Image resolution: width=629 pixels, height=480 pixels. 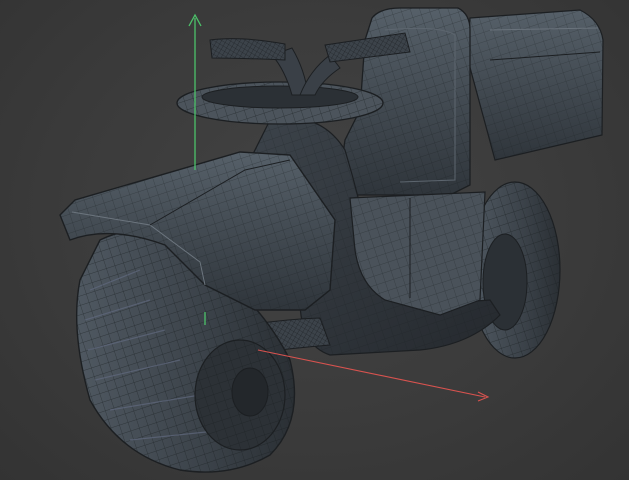 What do you see at coordinates (535, 85) in the screenshot?
I see `rear-body` at bounding box center [535, 85].